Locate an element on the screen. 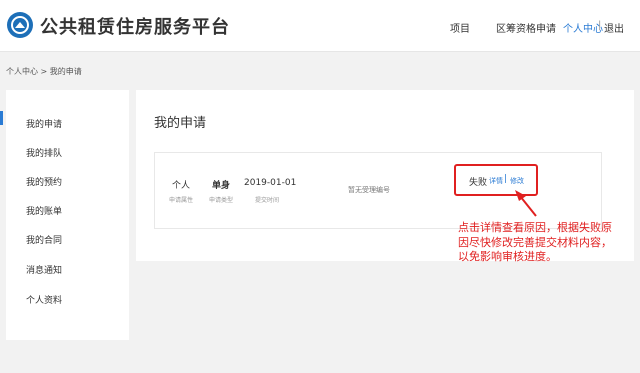 The width and height of the screenshot is (640, 373). annotation-callout: 点击详情查看原因，根据失败原因尽快修改完善提交材料内容，以免影响审核进度。 is located at coordinates (535, 242).